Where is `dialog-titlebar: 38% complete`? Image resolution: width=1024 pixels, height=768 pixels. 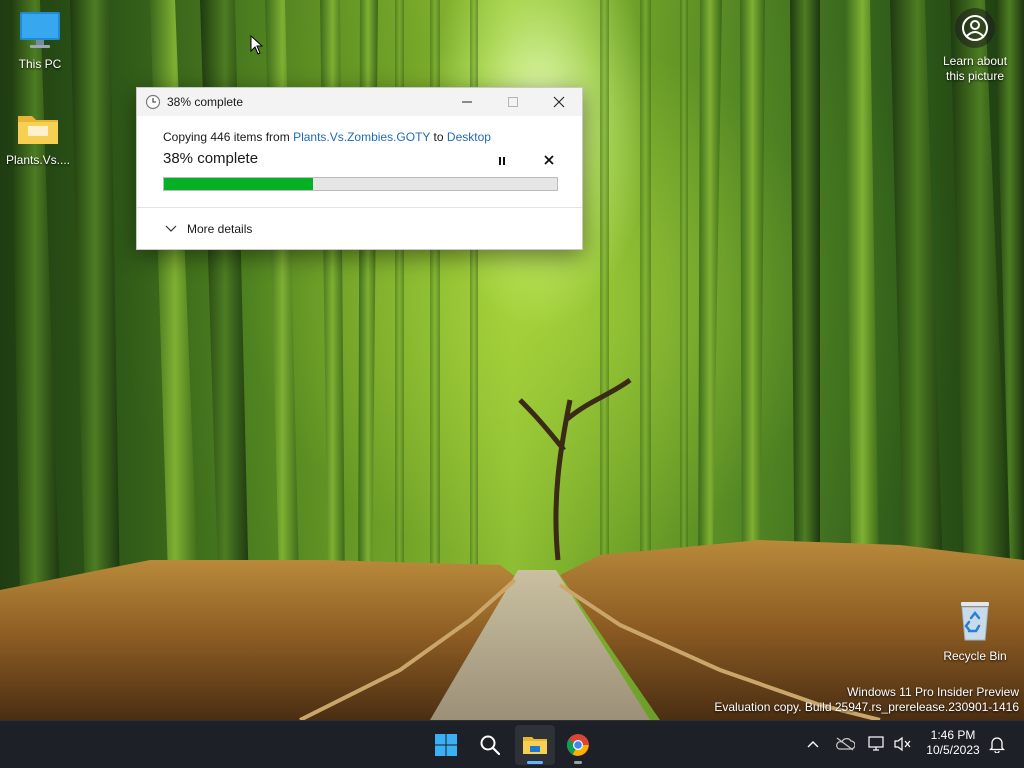 dialog-titlebar: 38% complete is located at coordinates (359, 102).